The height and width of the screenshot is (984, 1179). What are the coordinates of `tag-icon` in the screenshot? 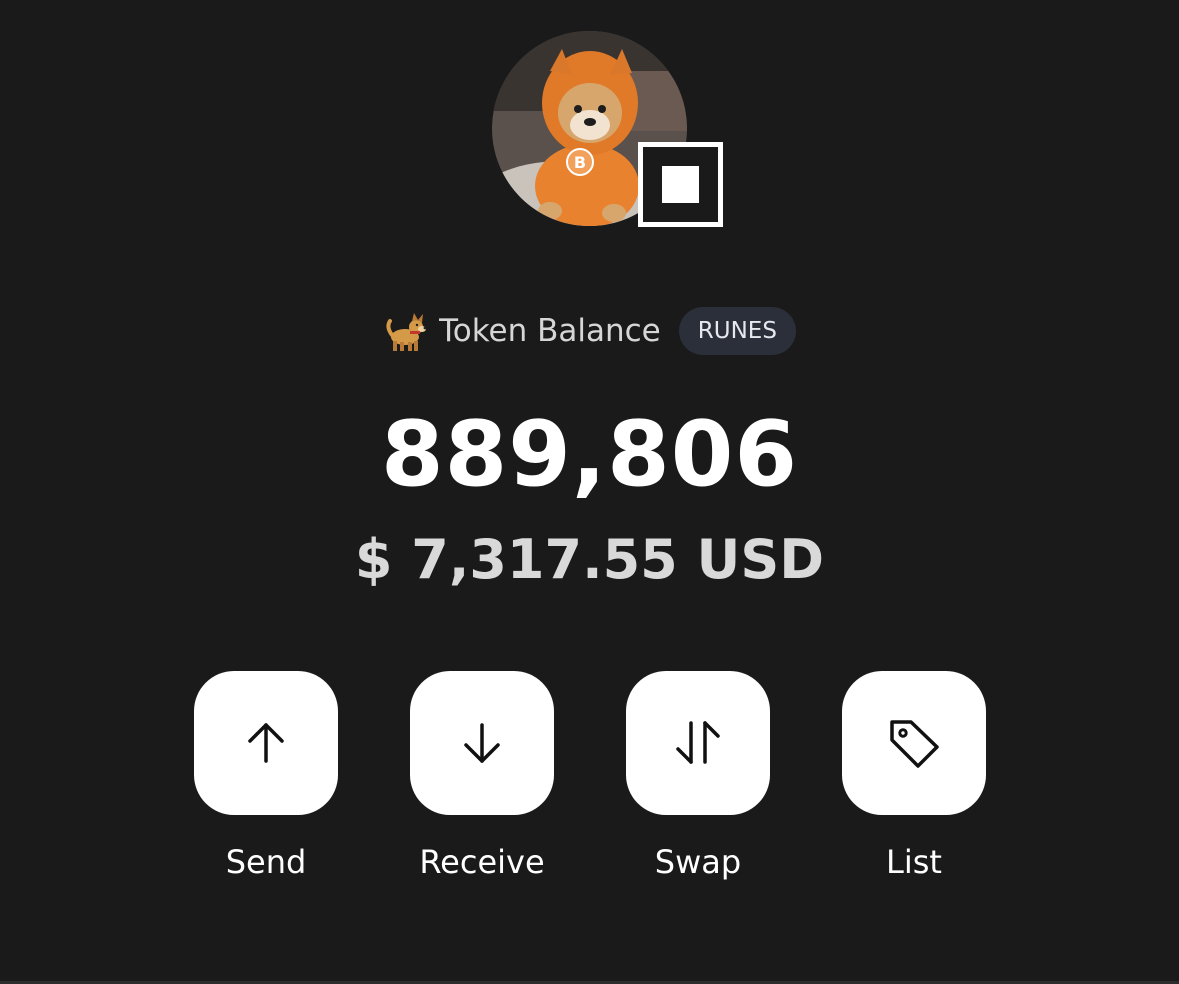 It's located at (914, 744).